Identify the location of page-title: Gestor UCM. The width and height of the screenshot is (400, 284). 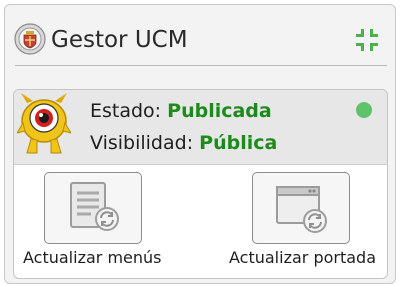
(119, 40).